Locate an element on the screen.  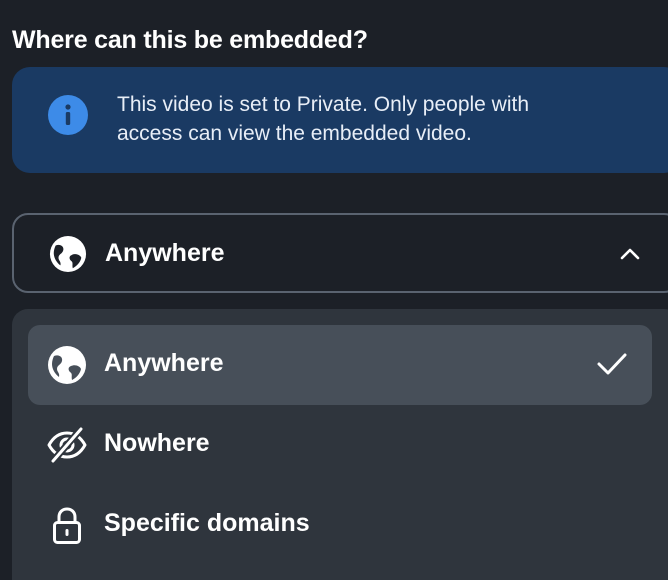
select-value: Anywhere is located at coordinates (165, 253).